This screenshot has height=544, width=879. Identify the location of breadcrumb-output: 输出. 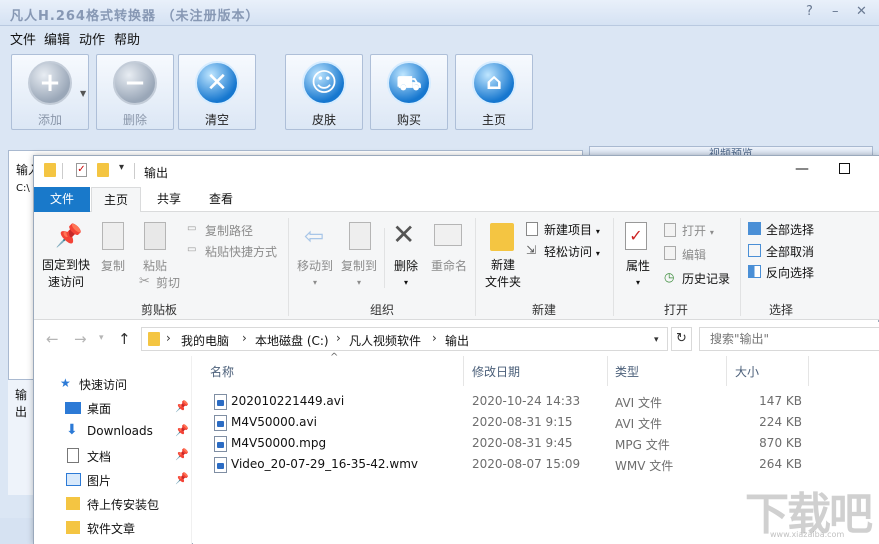
(457, 340).